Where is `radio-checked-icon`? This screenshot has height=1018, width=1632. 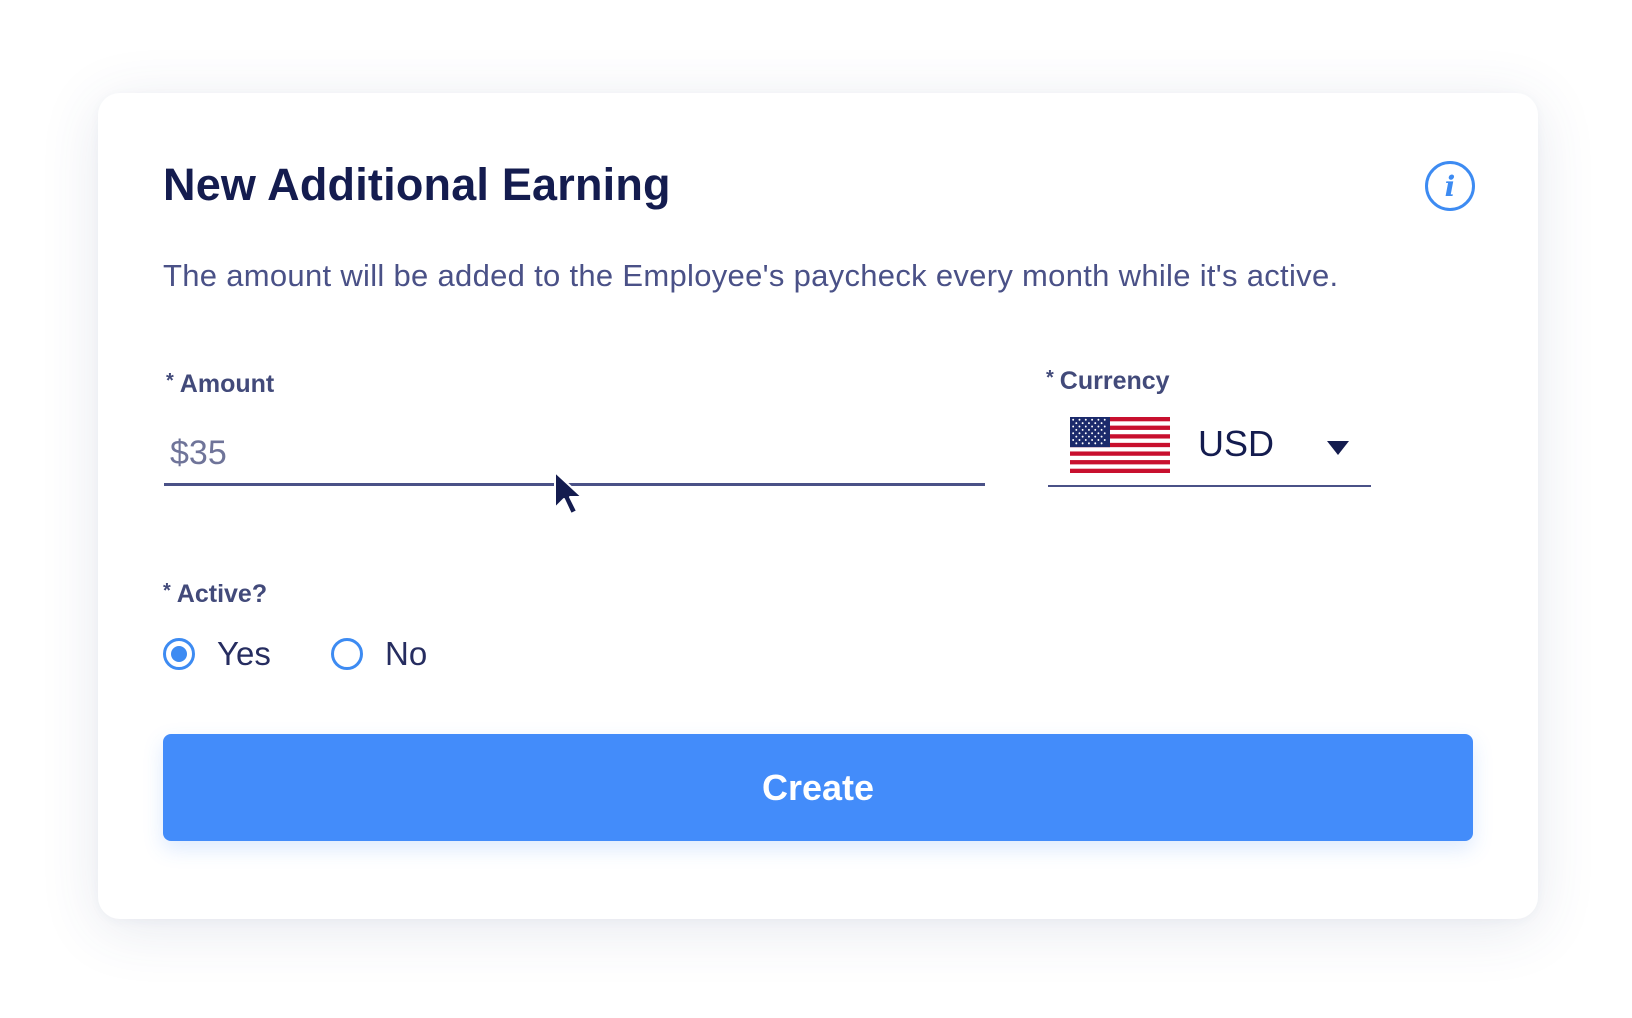 radio-checked-icon is located at coordinates (179, 654).